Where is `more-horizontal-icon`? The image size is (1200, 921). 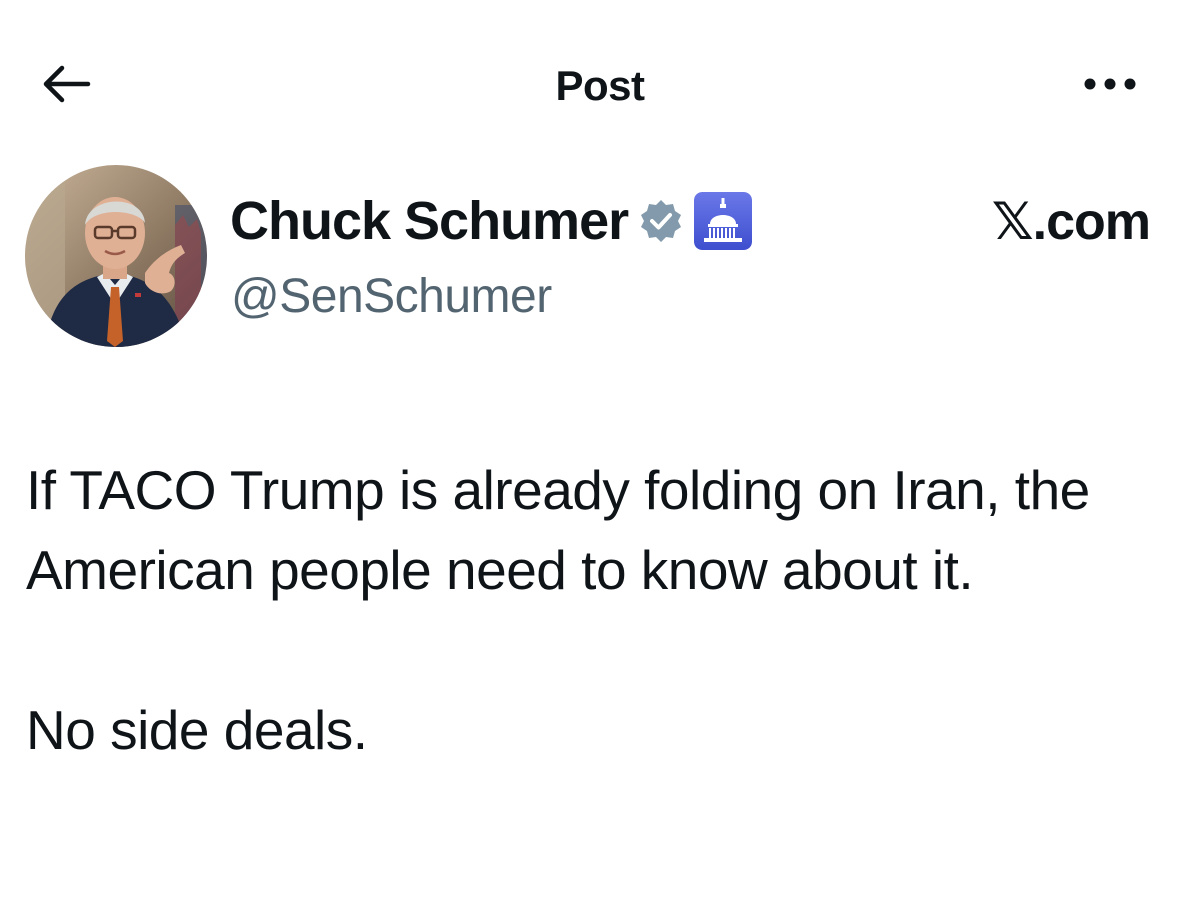 more-horizontal-icon is located at coordinates (1110, 86).